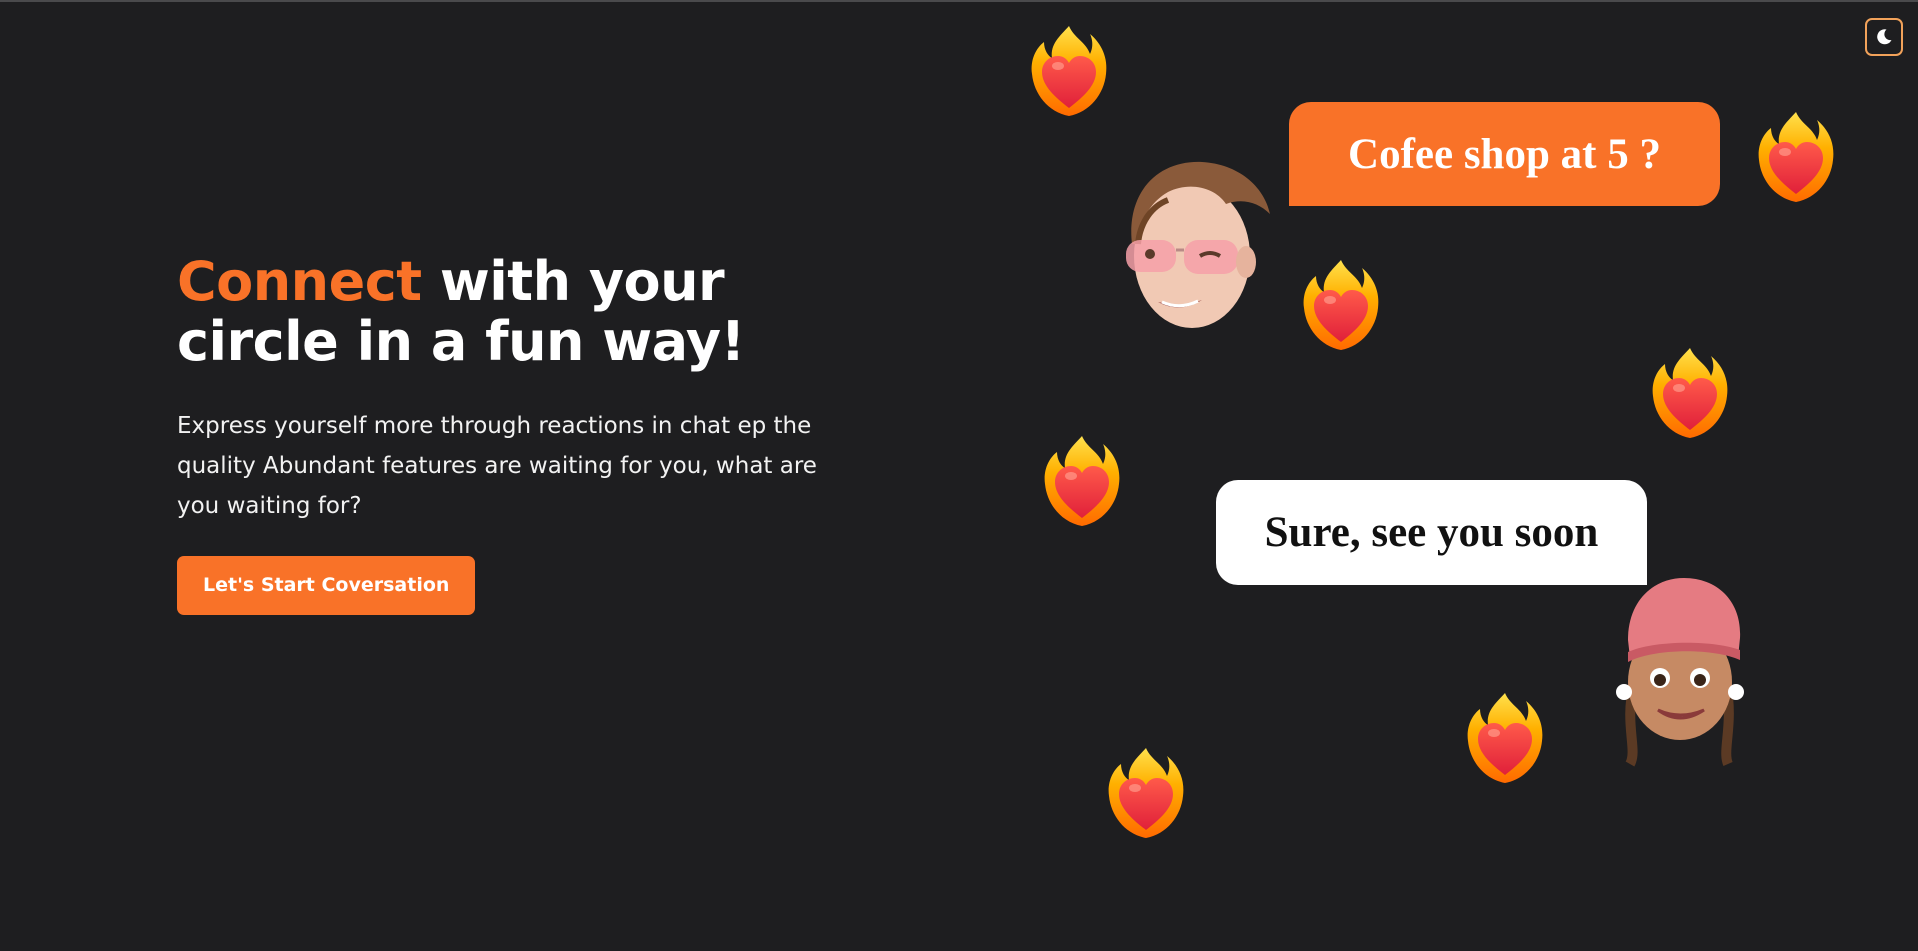  What do you see at coordinates (326, 585) in the screenshot?
I see `start-conversation-button: Let's Start Coversation` at bounding box center [326, 585].